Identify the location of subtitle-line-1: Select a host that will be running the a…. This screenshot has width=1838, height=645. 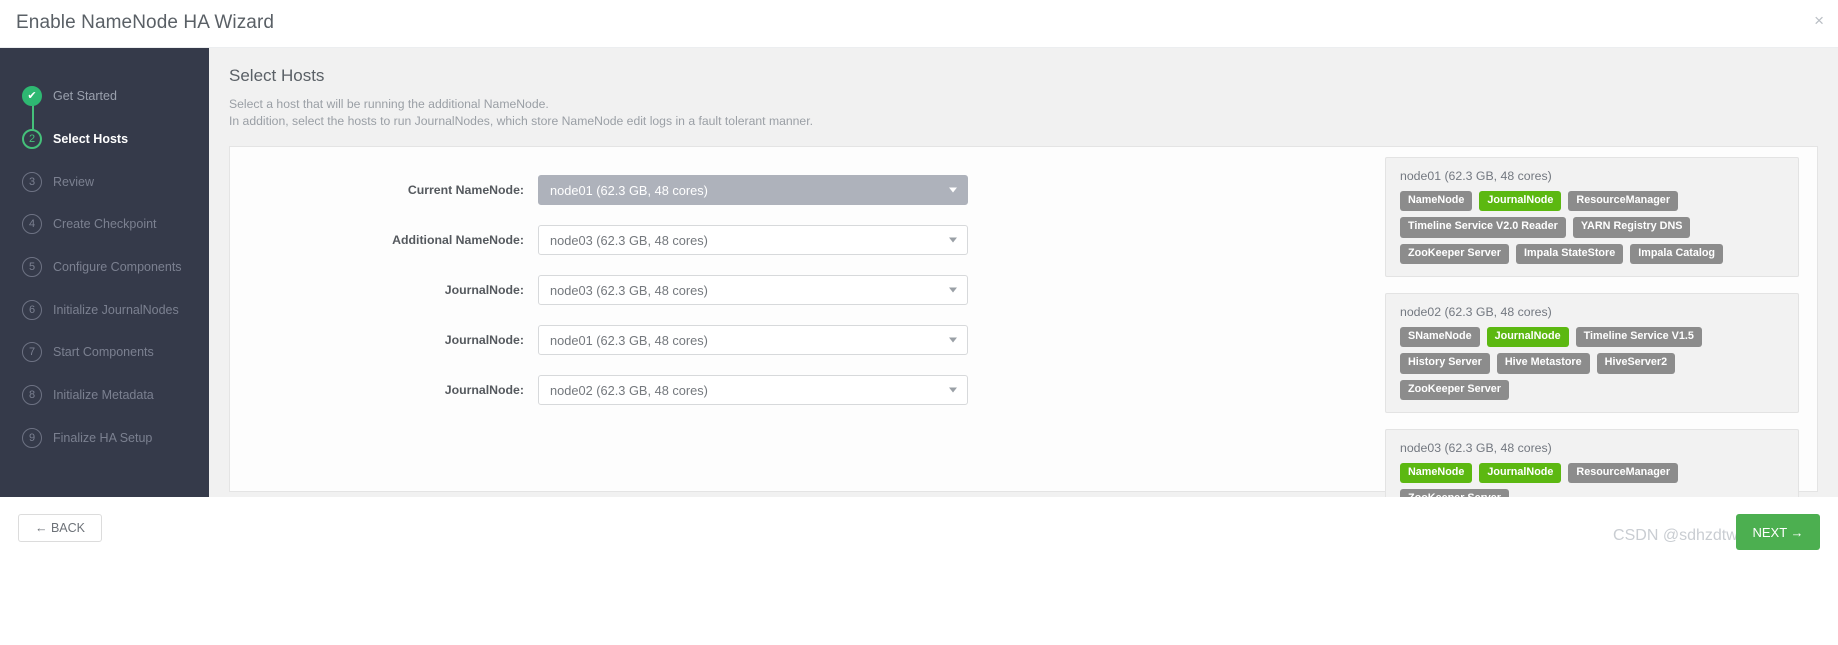
(389, 104).